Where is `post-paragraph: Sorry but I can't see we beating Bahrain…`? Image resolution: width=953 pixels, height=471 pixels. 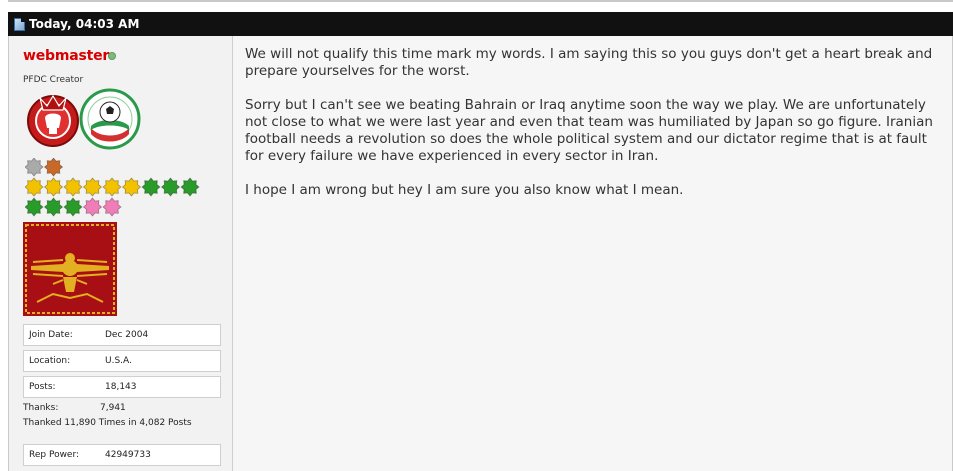
post-paragraph: Sorry but I can't see we beating Bahrain… is located at coordinates (589, 130).